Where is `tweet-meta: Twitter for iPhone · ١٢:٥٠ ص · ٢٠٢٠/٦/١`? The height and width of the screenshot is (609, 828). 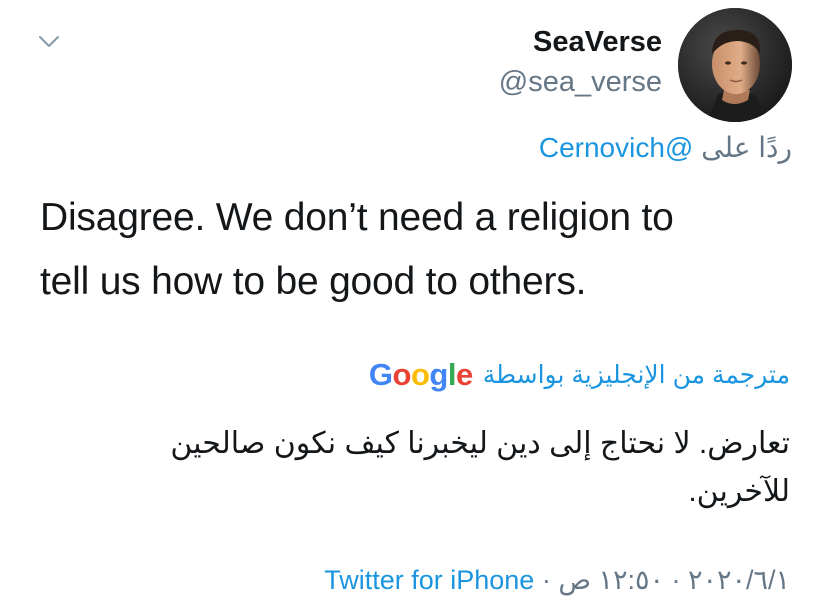 tweet-meta: Twitter for iPhone · ١٢:٥٠ ص · ٢٠٢٠/٦/١ is located at coordinates (557, 580).